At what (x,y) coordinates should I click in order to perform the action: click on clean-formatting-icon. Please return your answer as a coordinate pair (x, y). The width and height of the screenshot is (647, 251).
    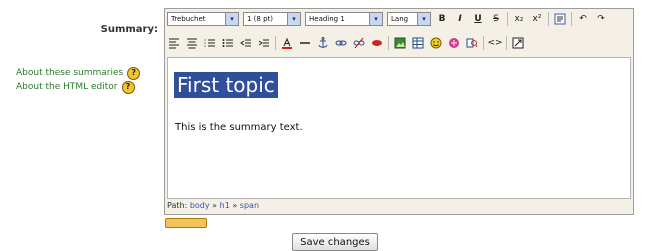
    Looking at the image, I should click on (560, 19).